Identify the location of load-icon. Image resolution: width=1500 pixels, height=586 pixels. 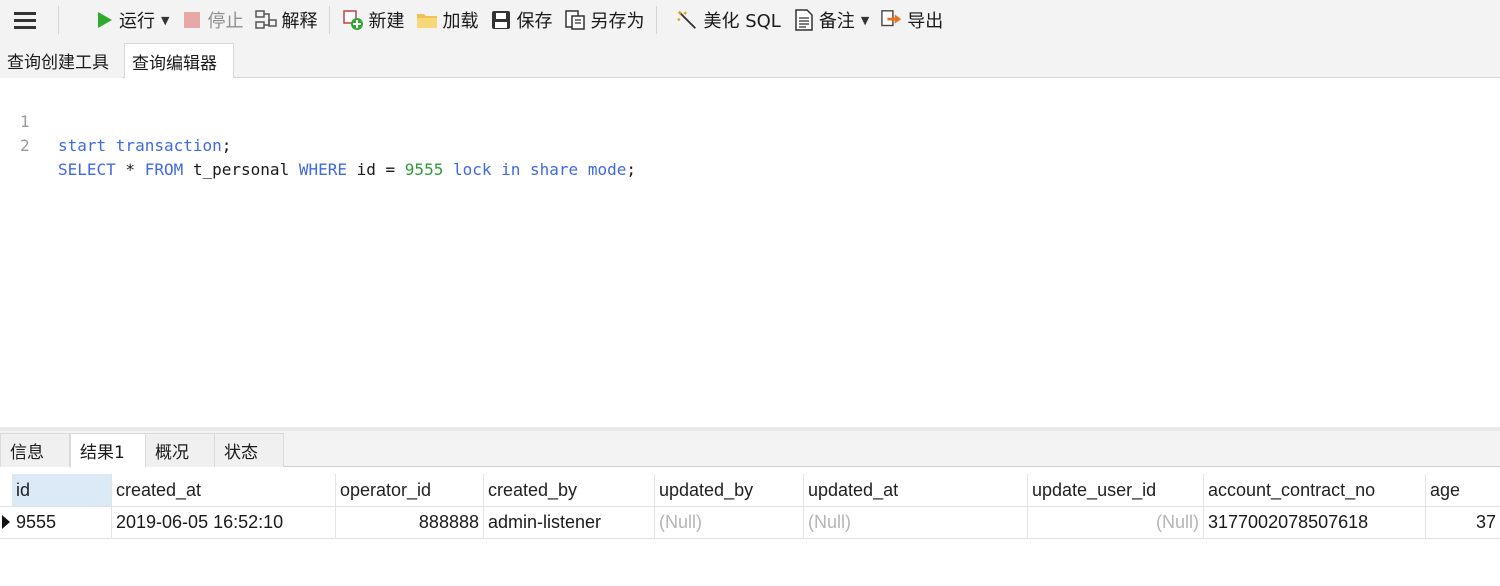
(427, 20).